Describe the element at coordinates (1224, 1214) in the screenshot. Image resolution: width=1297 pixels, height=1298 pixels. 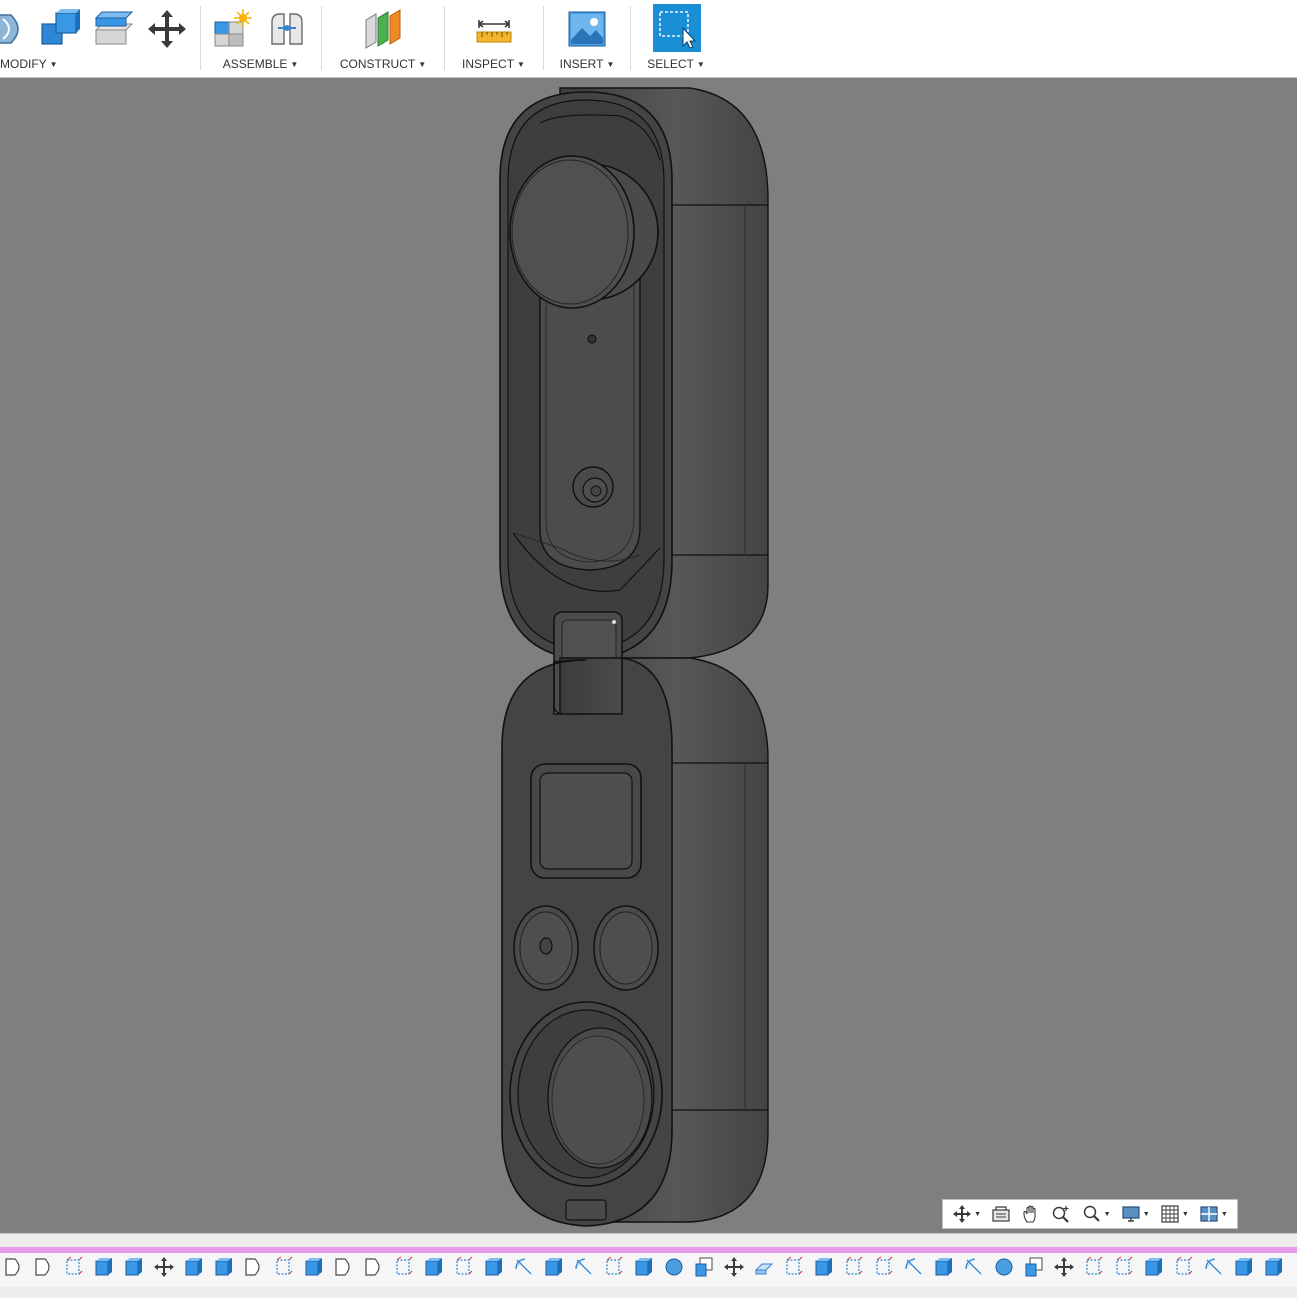
I see `viewports-dropdown-icon: ▼` at that location.